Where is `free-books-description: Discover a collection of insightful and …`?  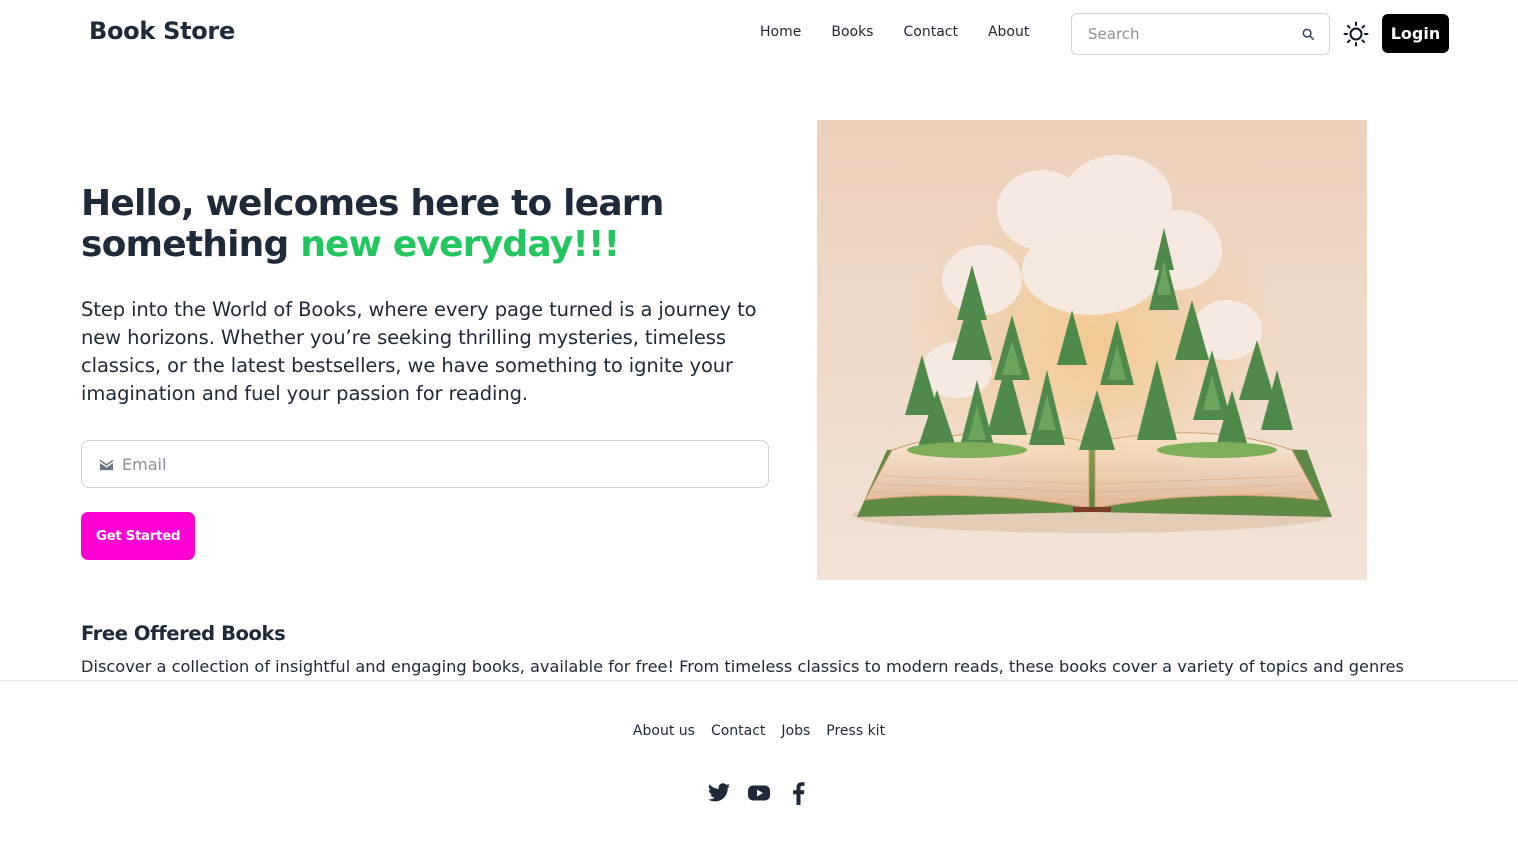
free-books-description: Discover a collection of insightful and … is located at coordinates (742, 666).